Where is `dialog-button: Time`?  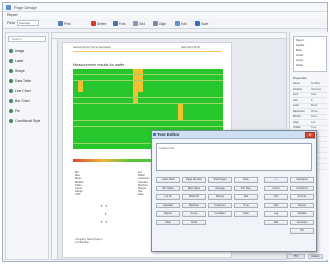
dialog-button: Time is located at coordinates (246, 205).